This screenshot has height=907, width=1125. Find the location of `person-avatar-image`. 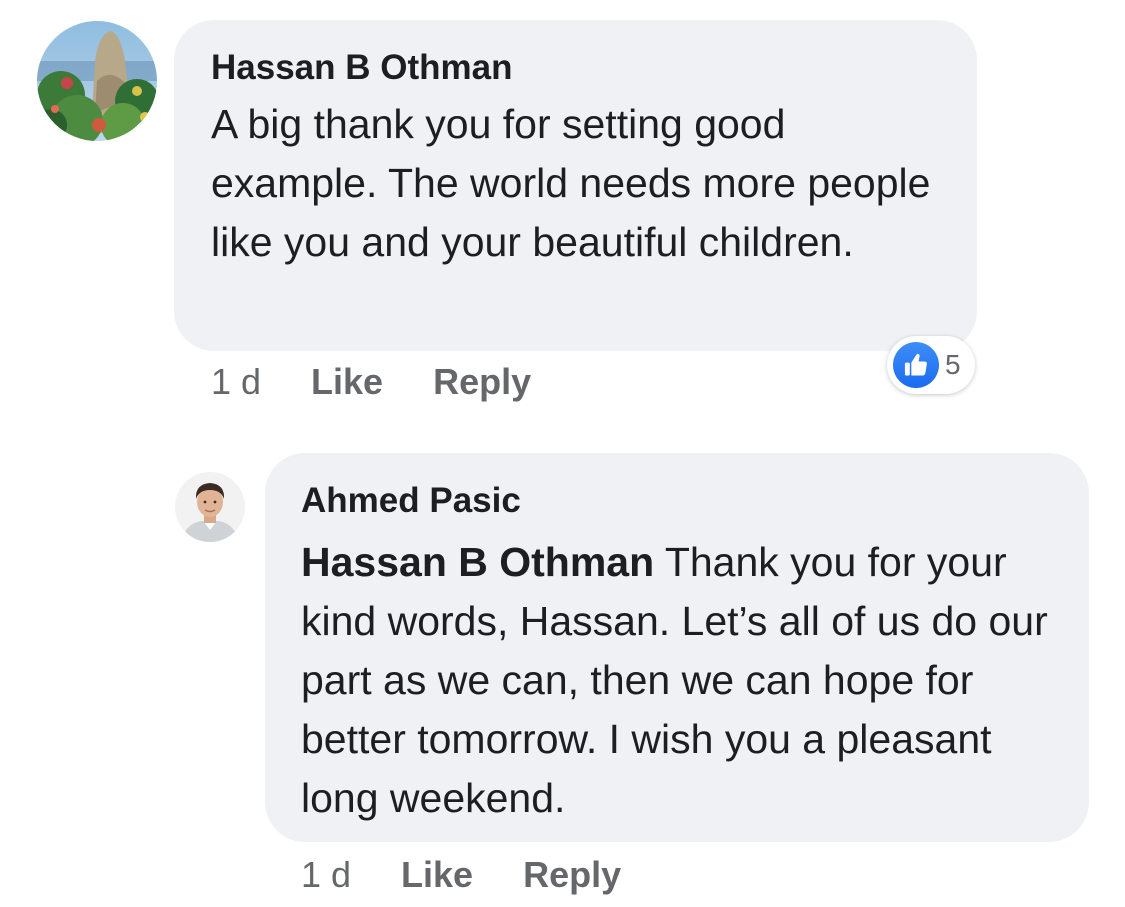

person-avatar-image is located at coordinates (210, 507).